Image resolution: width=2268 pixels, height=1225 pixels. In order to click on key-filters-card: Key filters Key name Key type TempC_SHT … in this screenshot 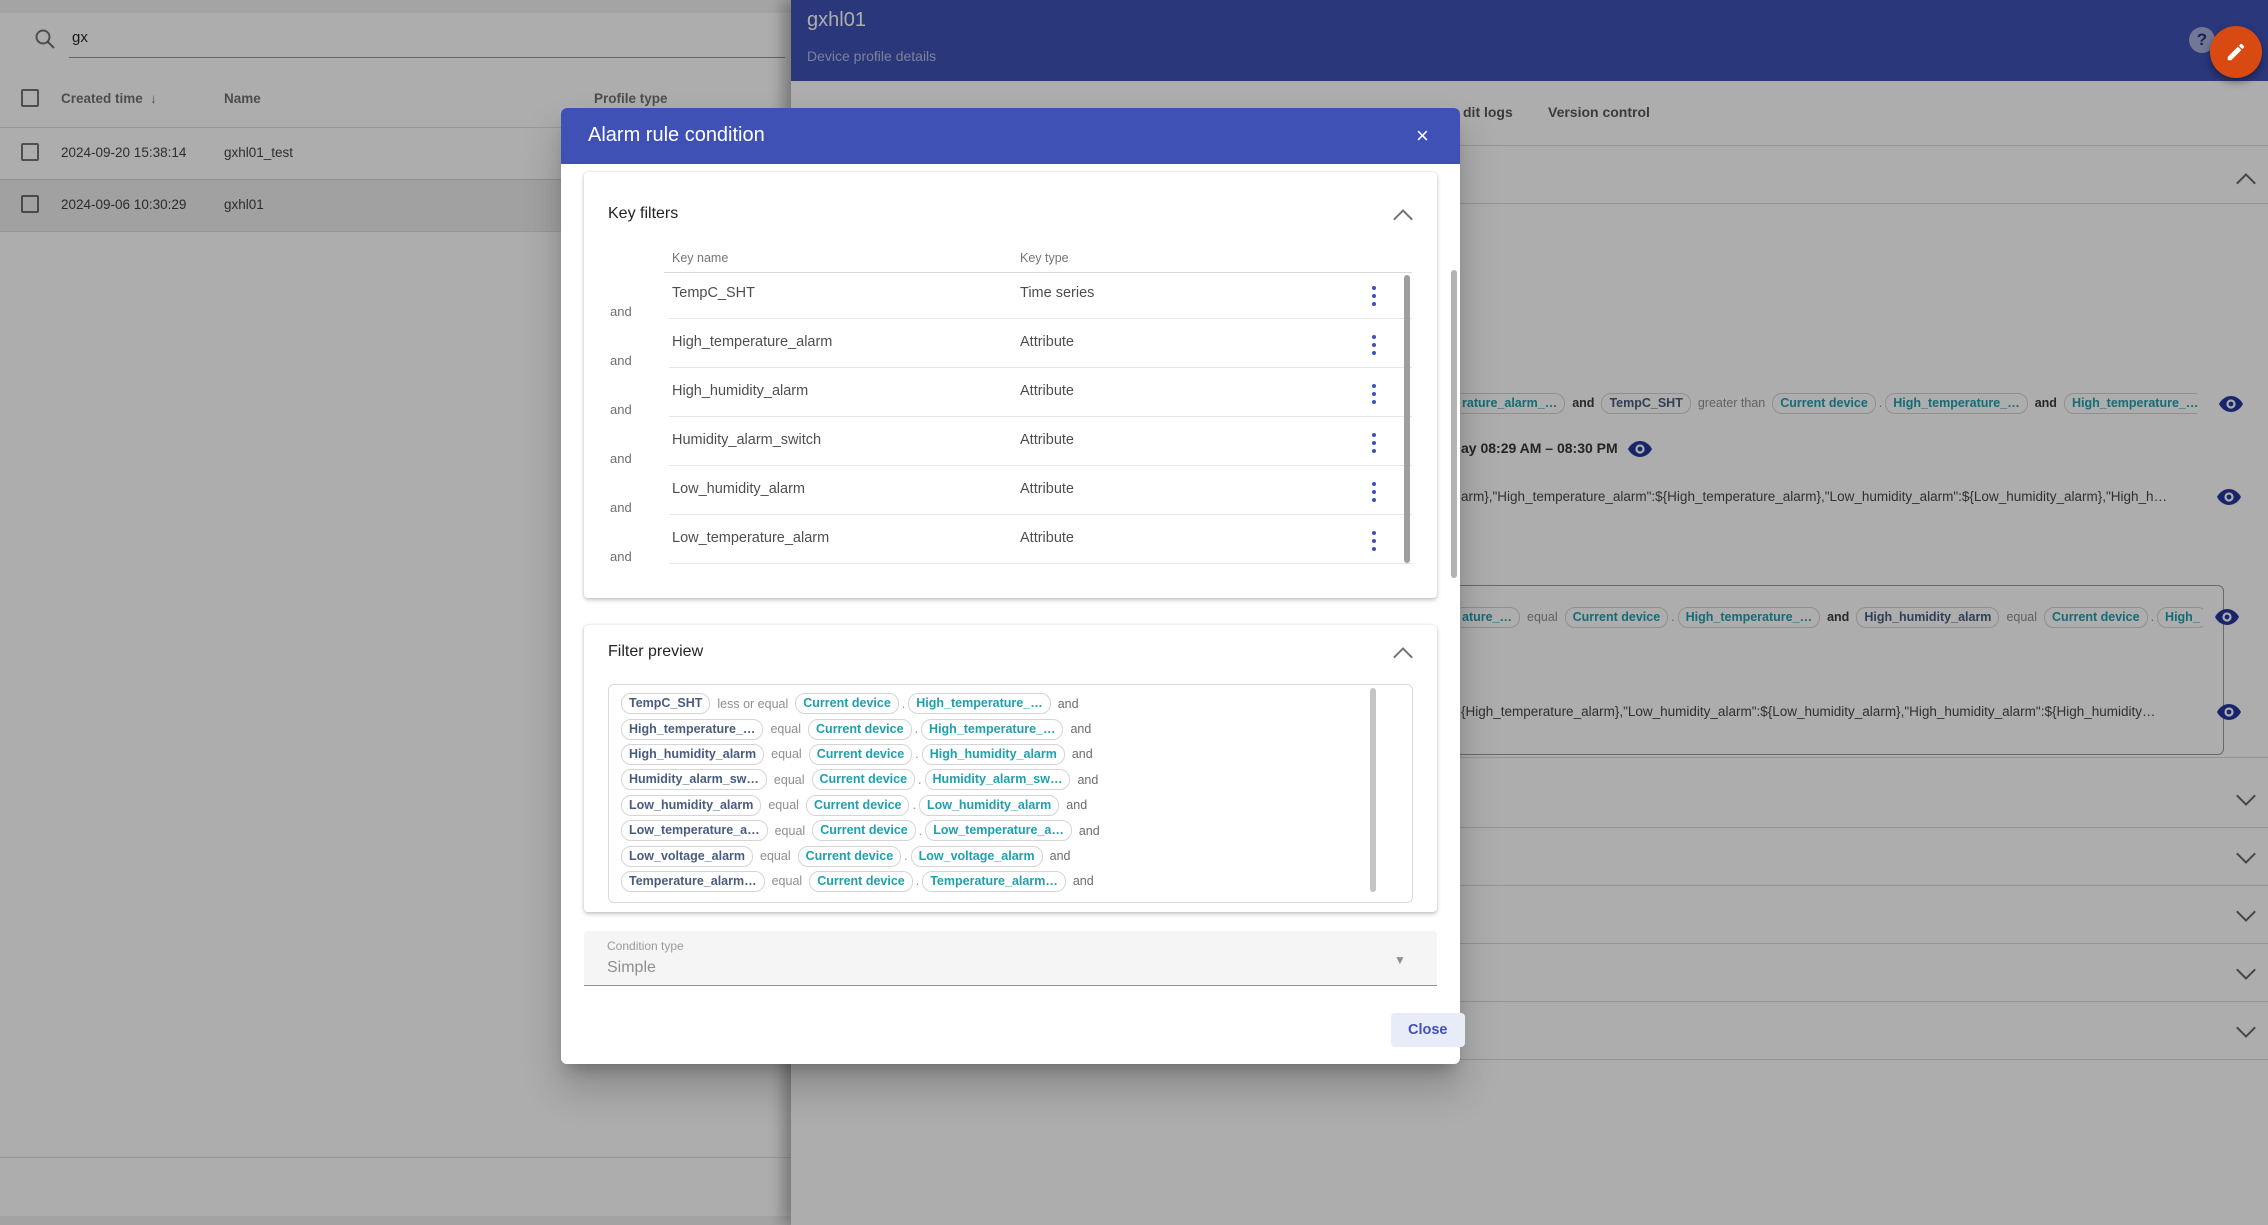, I will do `click(1010, 385)`.